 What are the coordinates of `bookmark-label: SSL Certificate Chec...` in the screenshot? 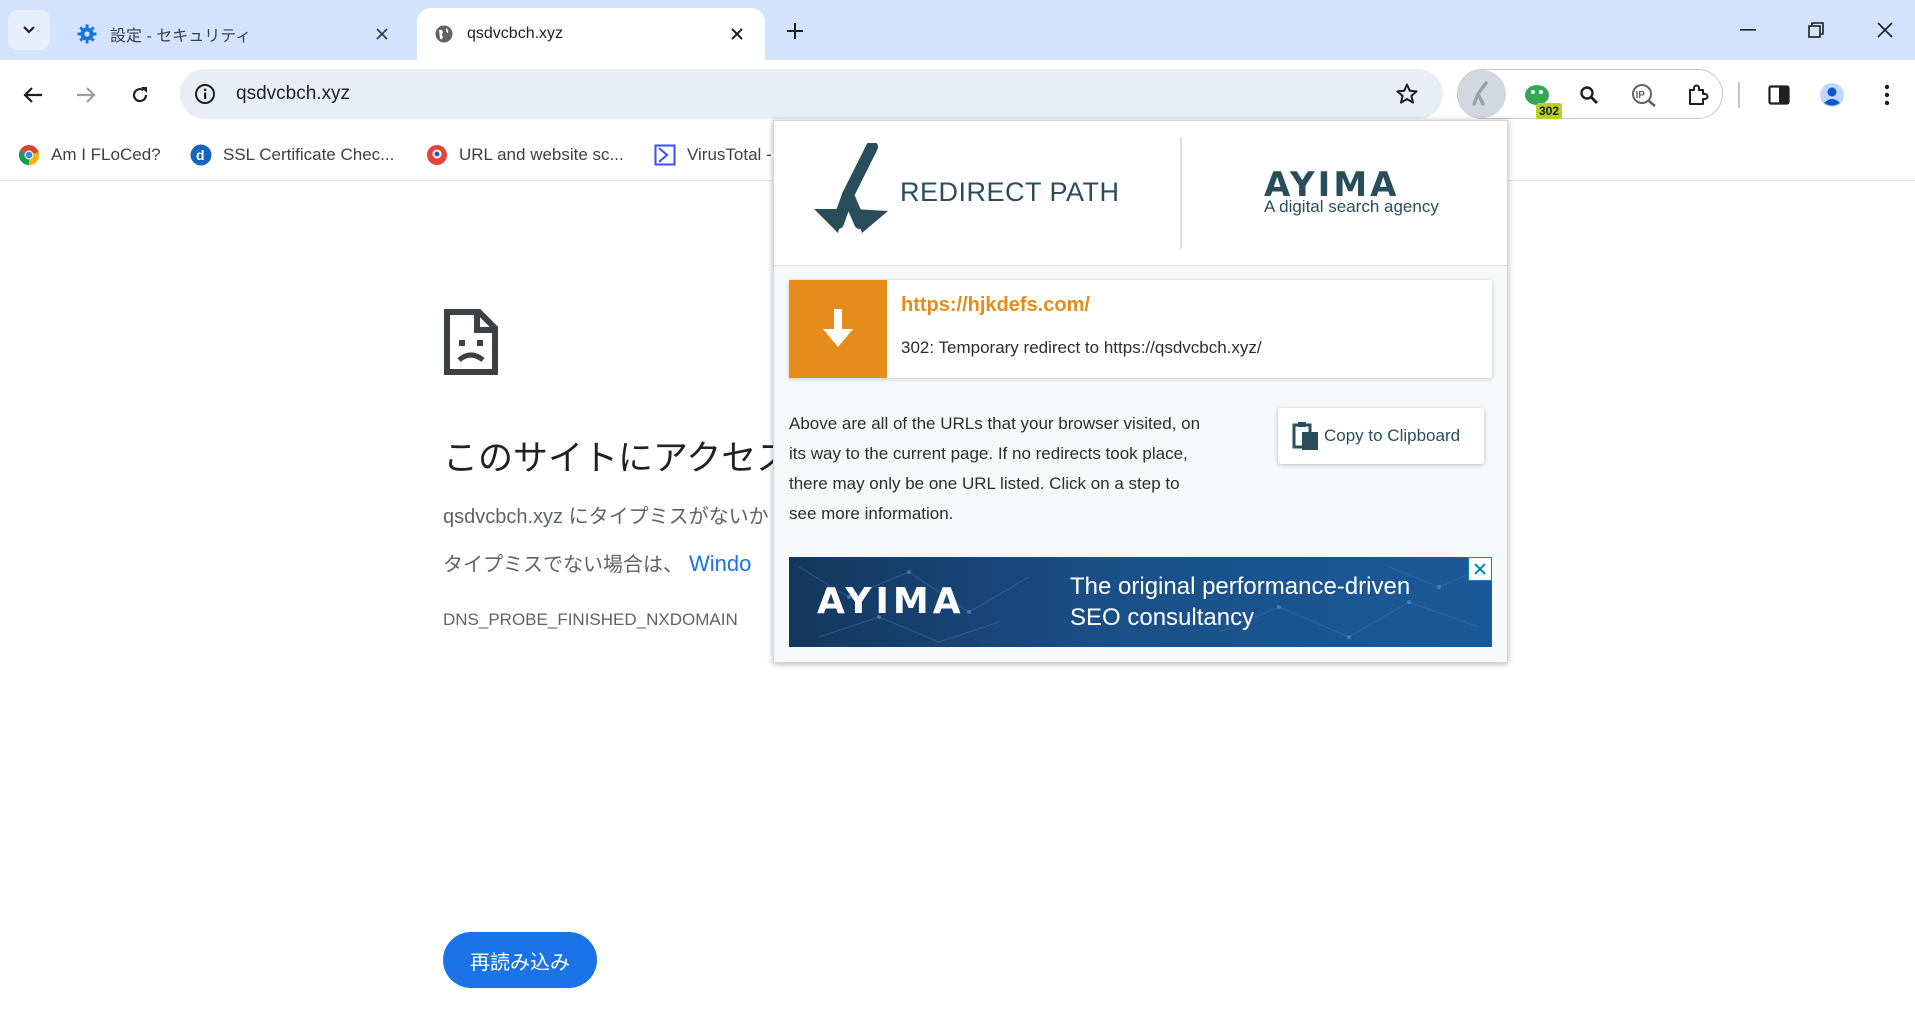 It's located at (309, 154).